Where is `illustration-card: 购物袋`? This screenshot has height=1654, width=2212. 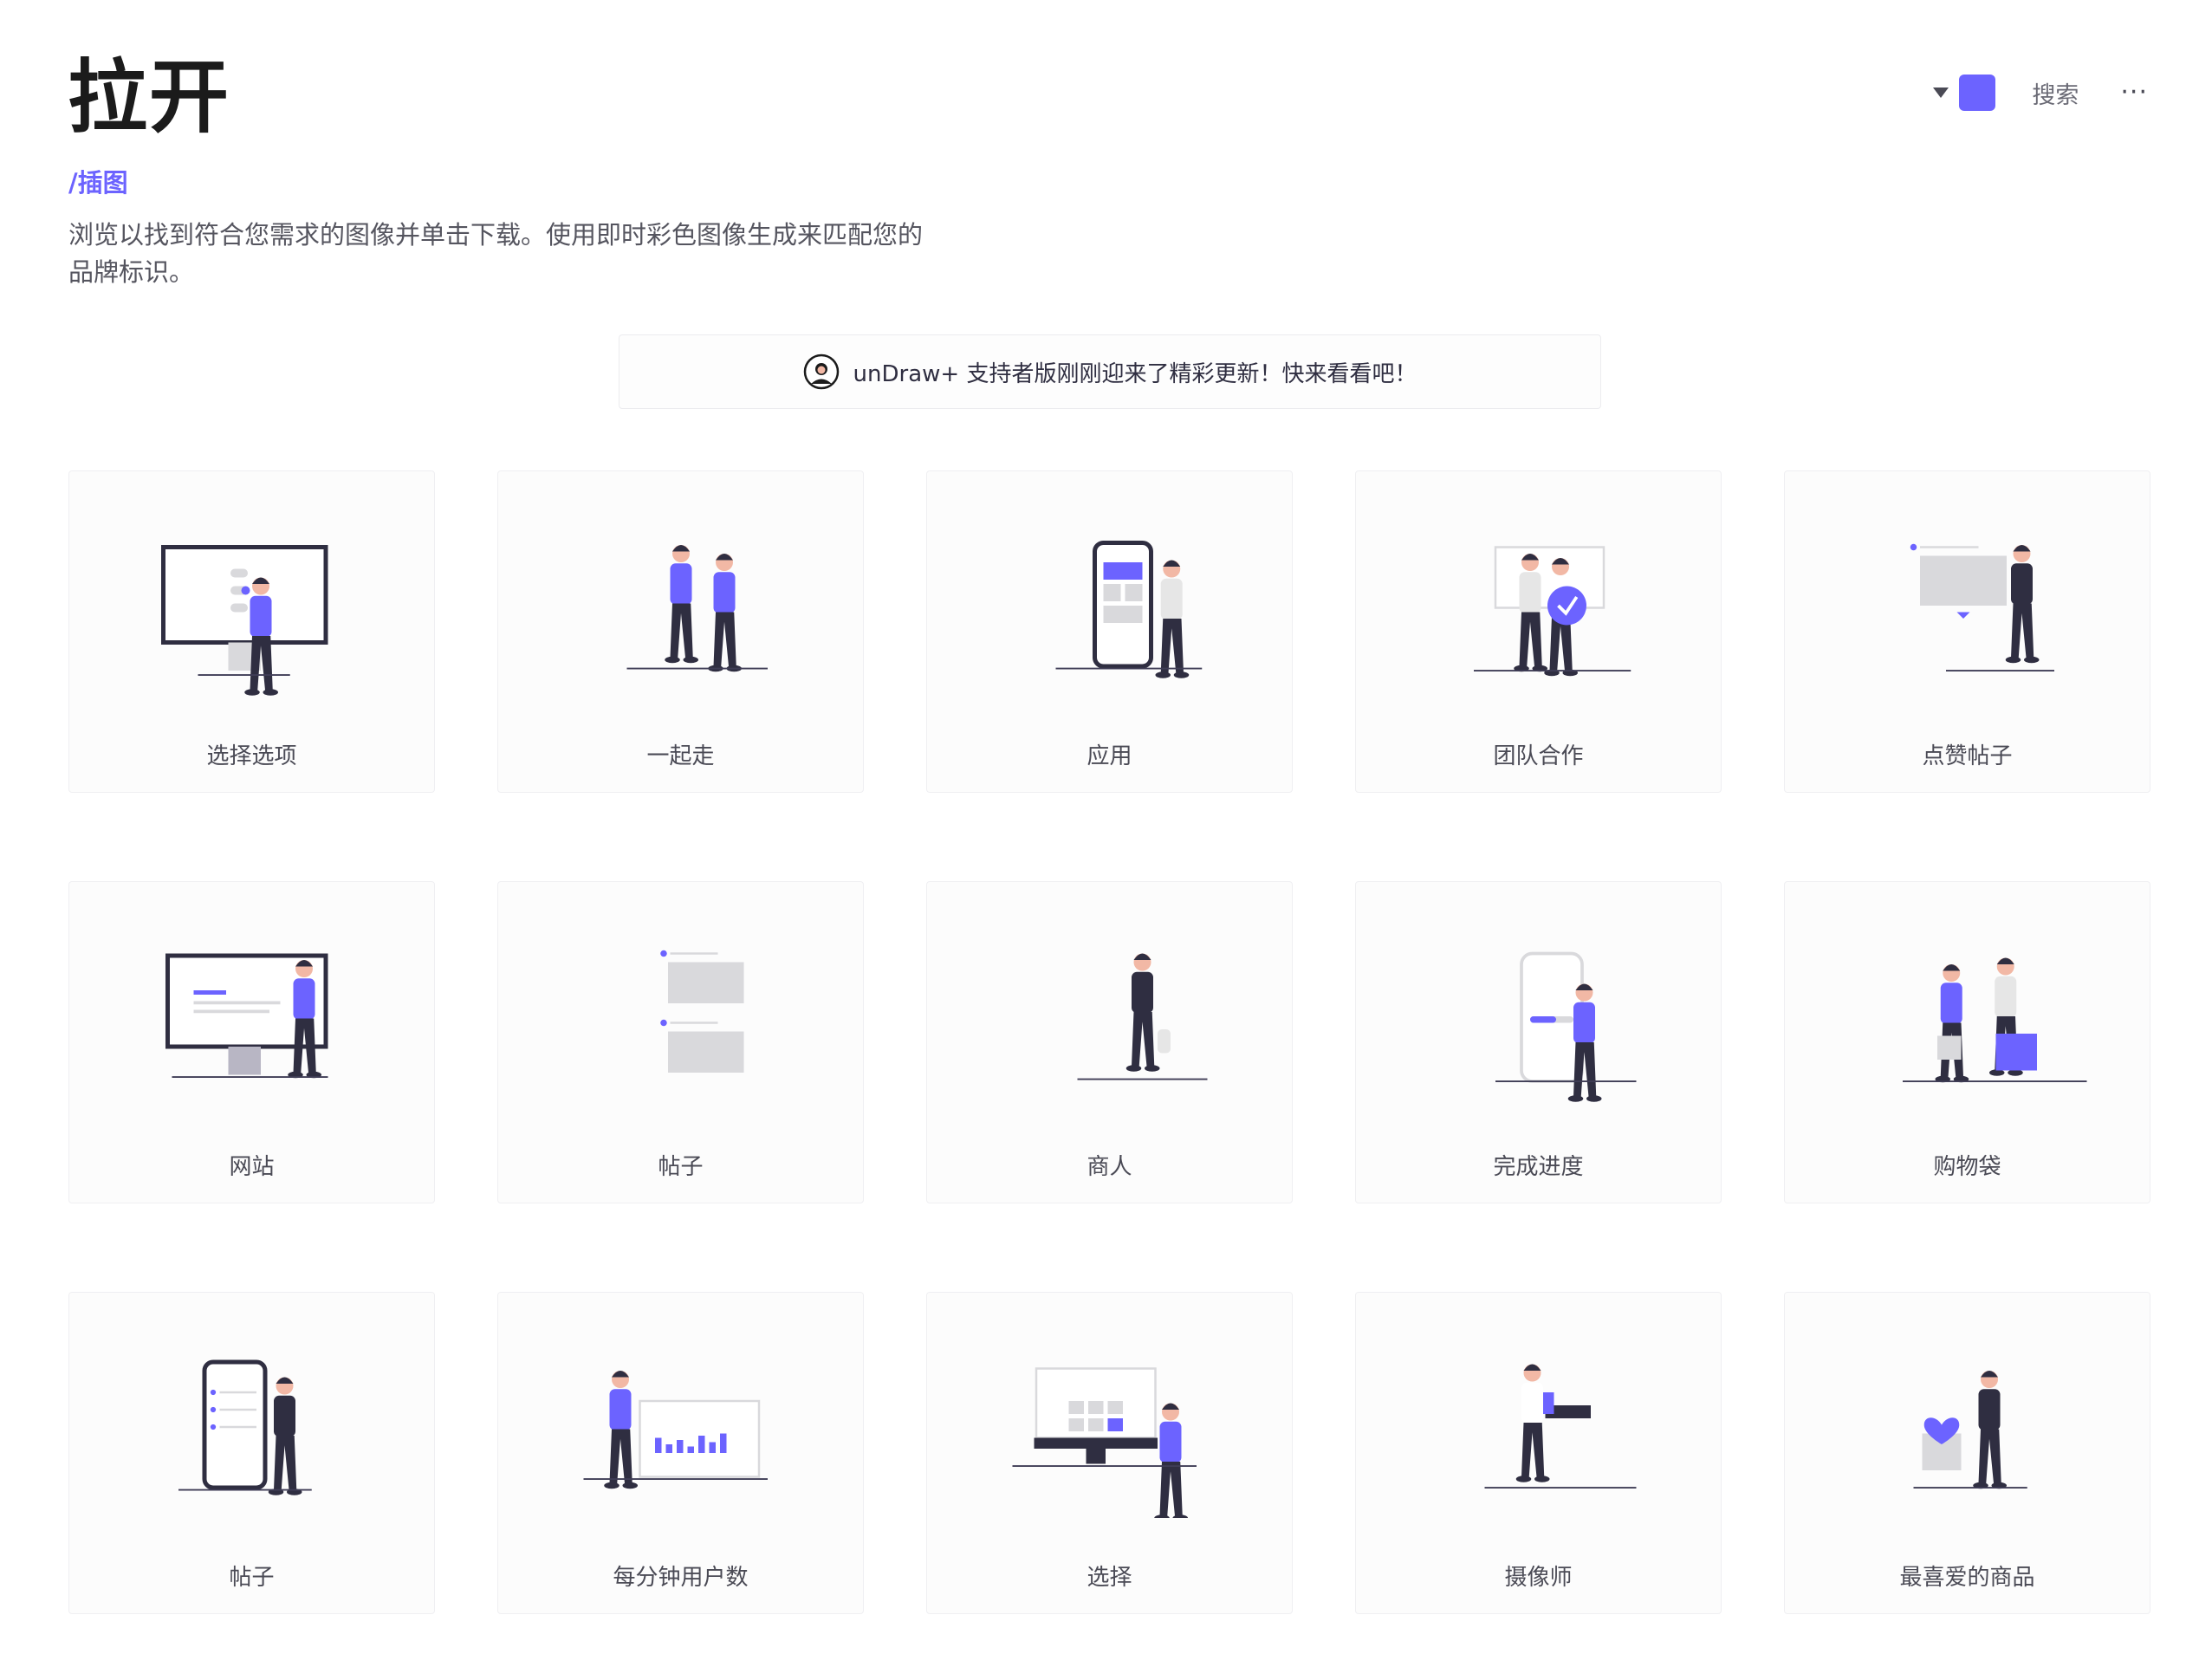
illustration-card: 购物袋 is located at coordinates (1967, 1042).